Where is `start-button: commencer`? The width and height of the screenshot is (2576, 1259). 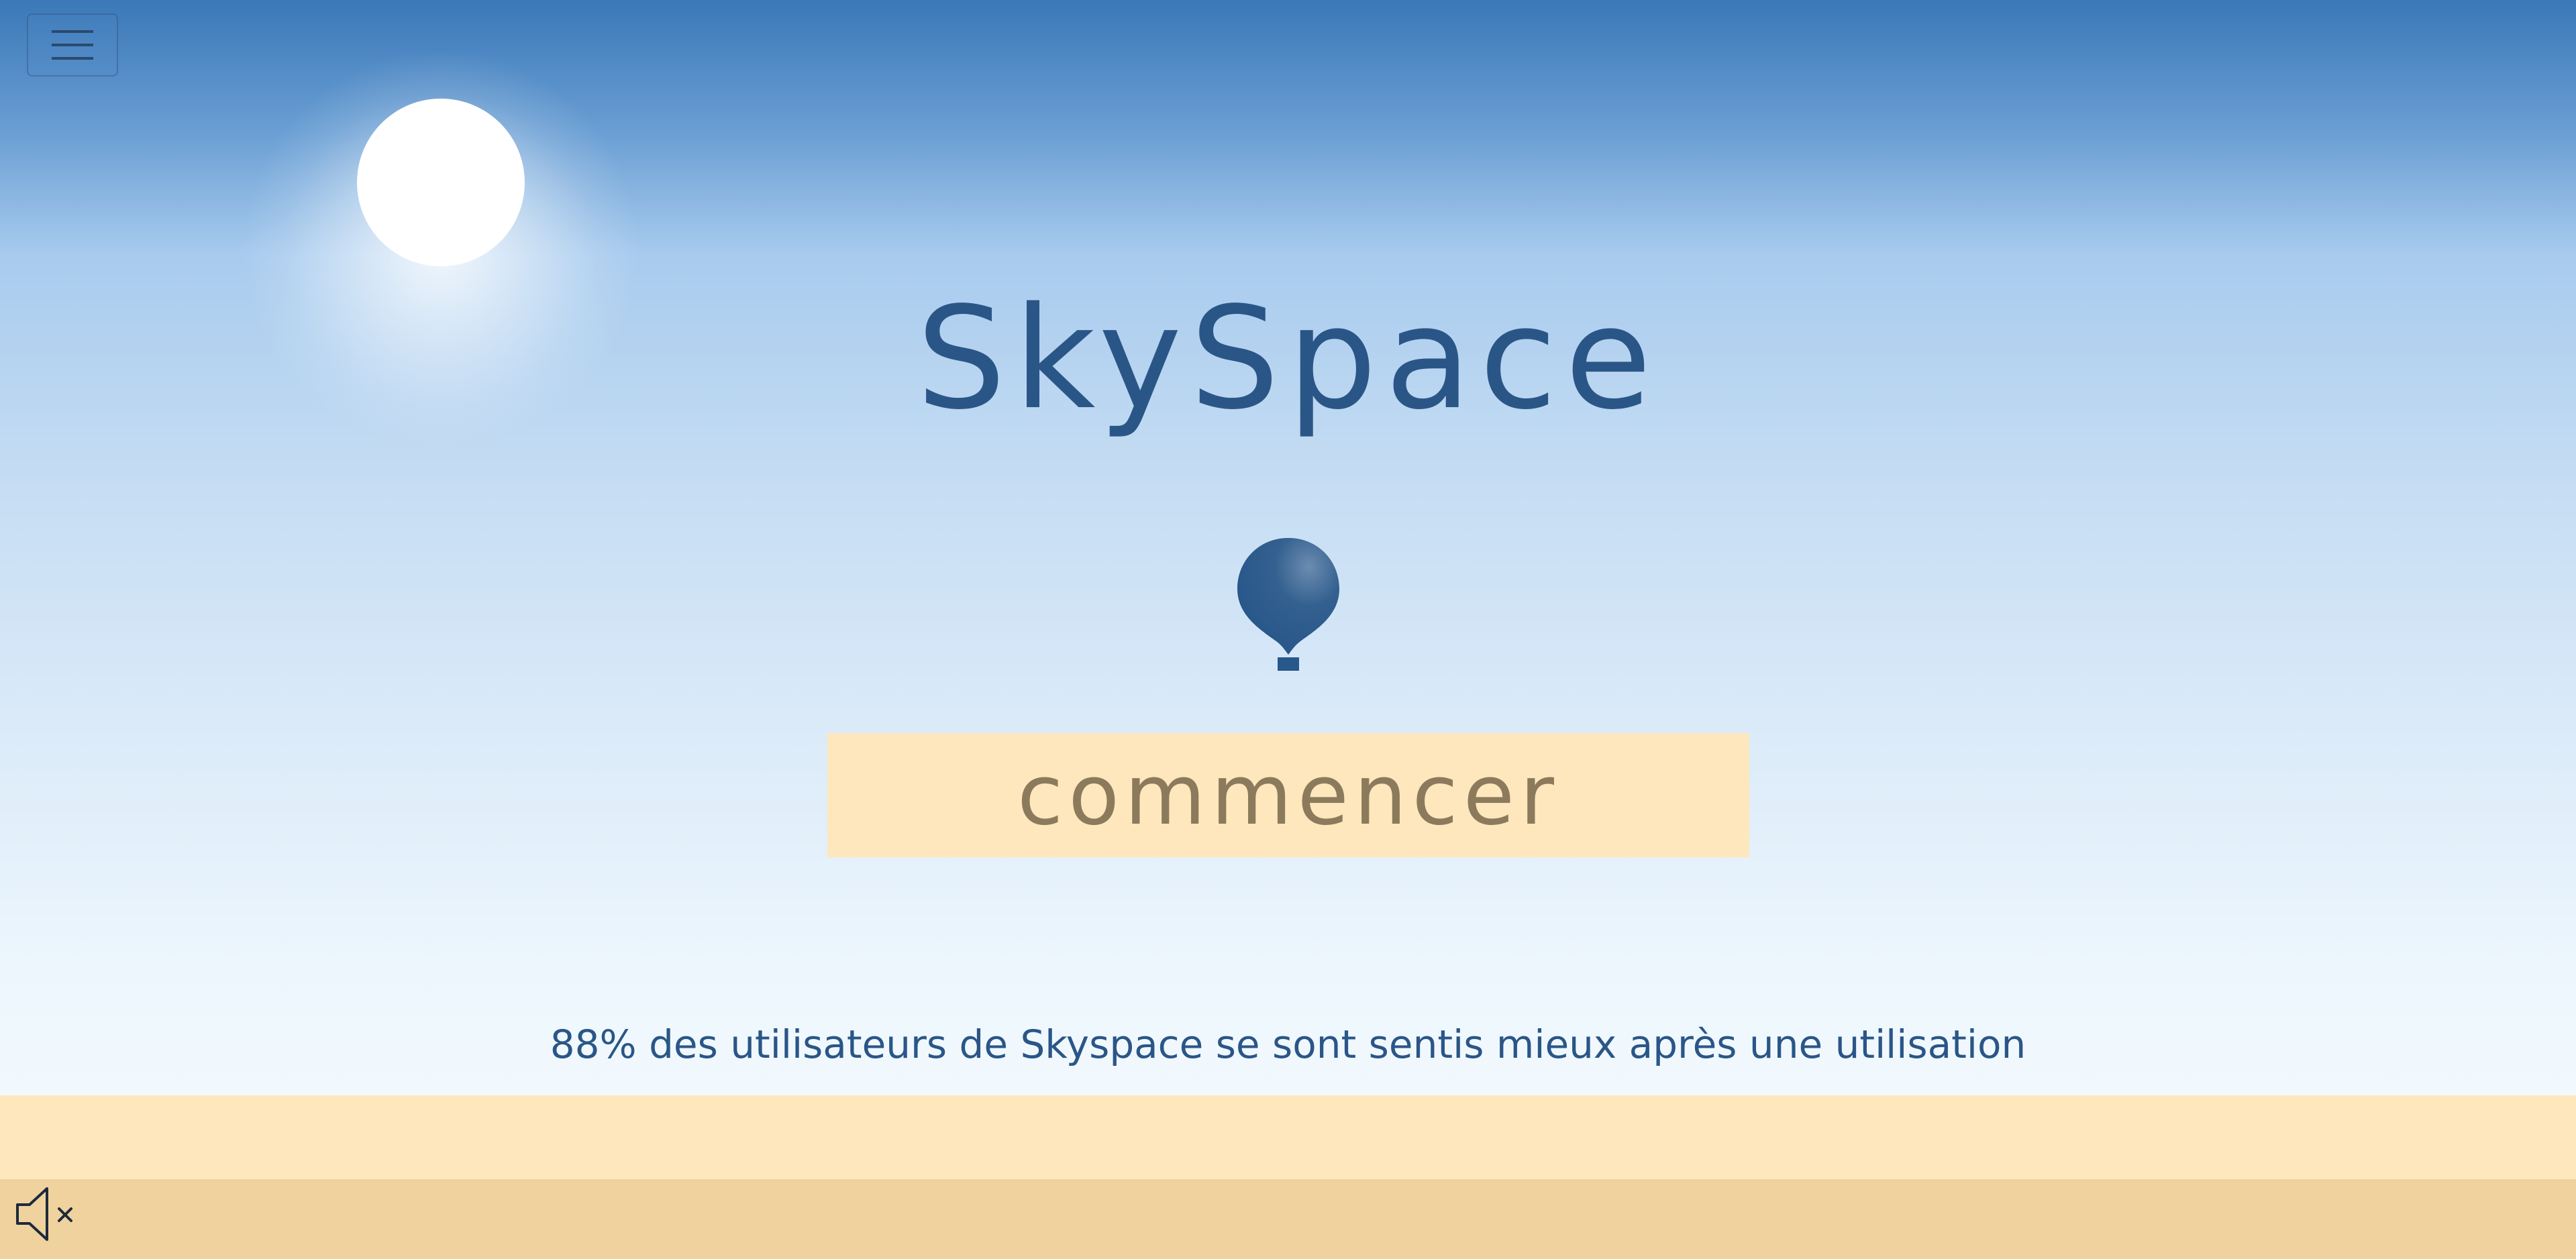
start-button: commencer is located at coordinates (1288, 795).